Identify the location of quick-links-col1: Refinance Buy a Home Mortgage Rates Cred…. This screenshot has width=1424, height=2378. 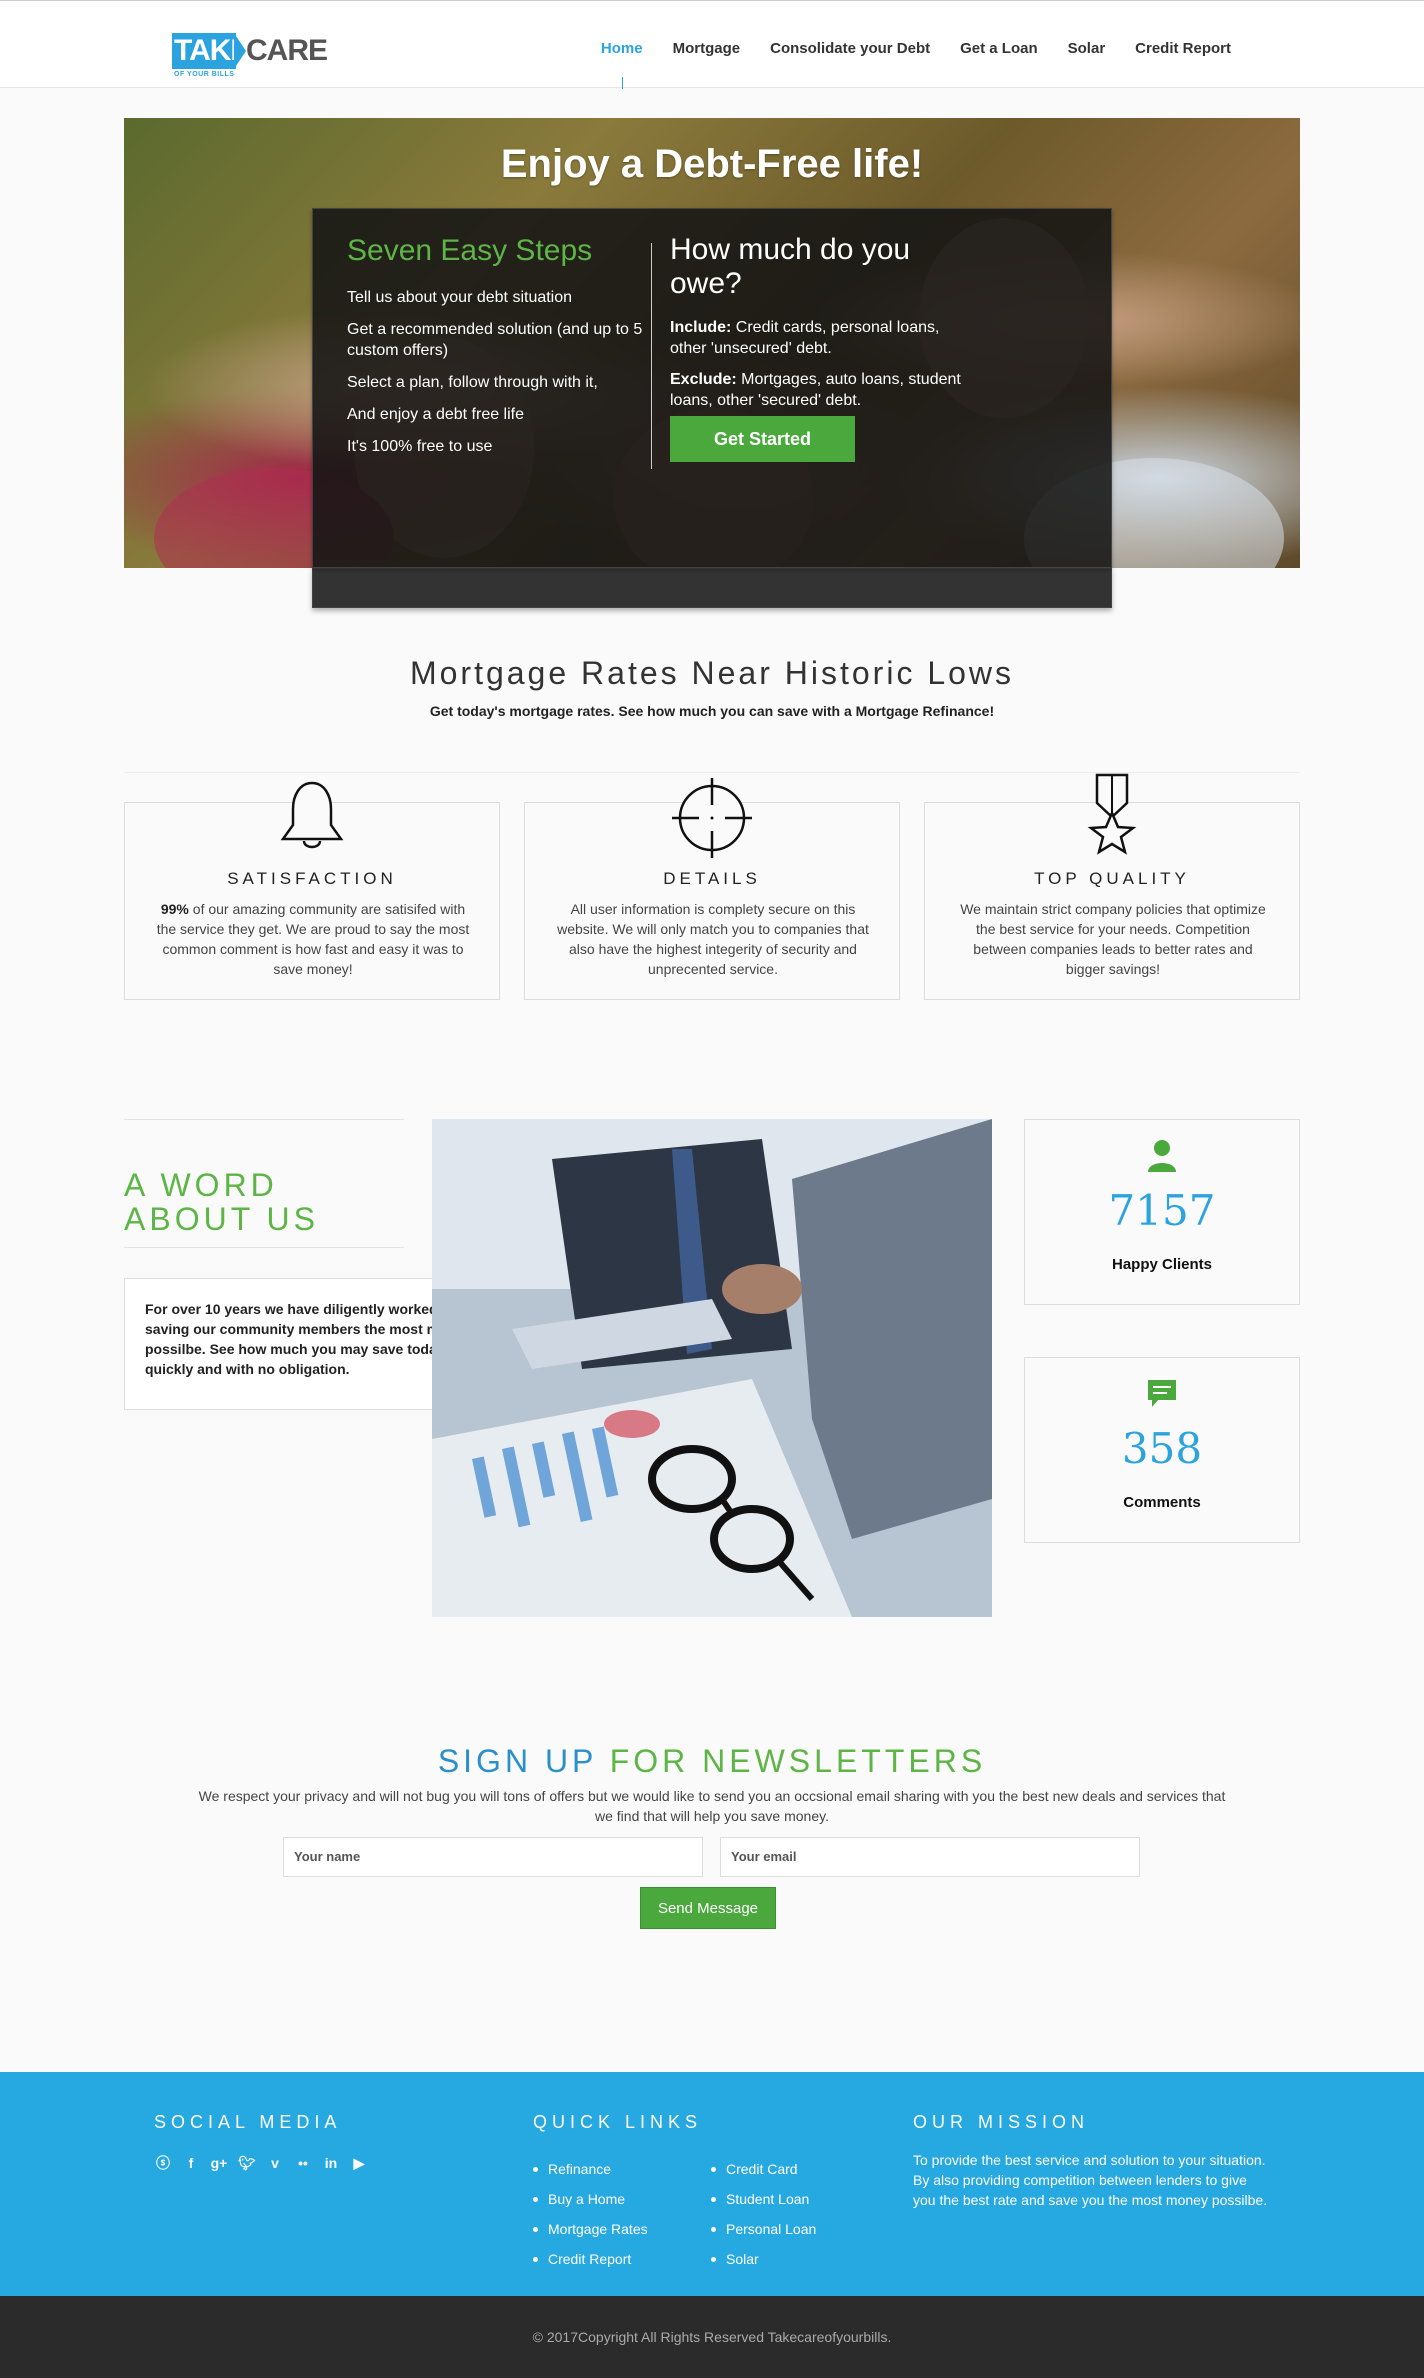
(590, 2214).